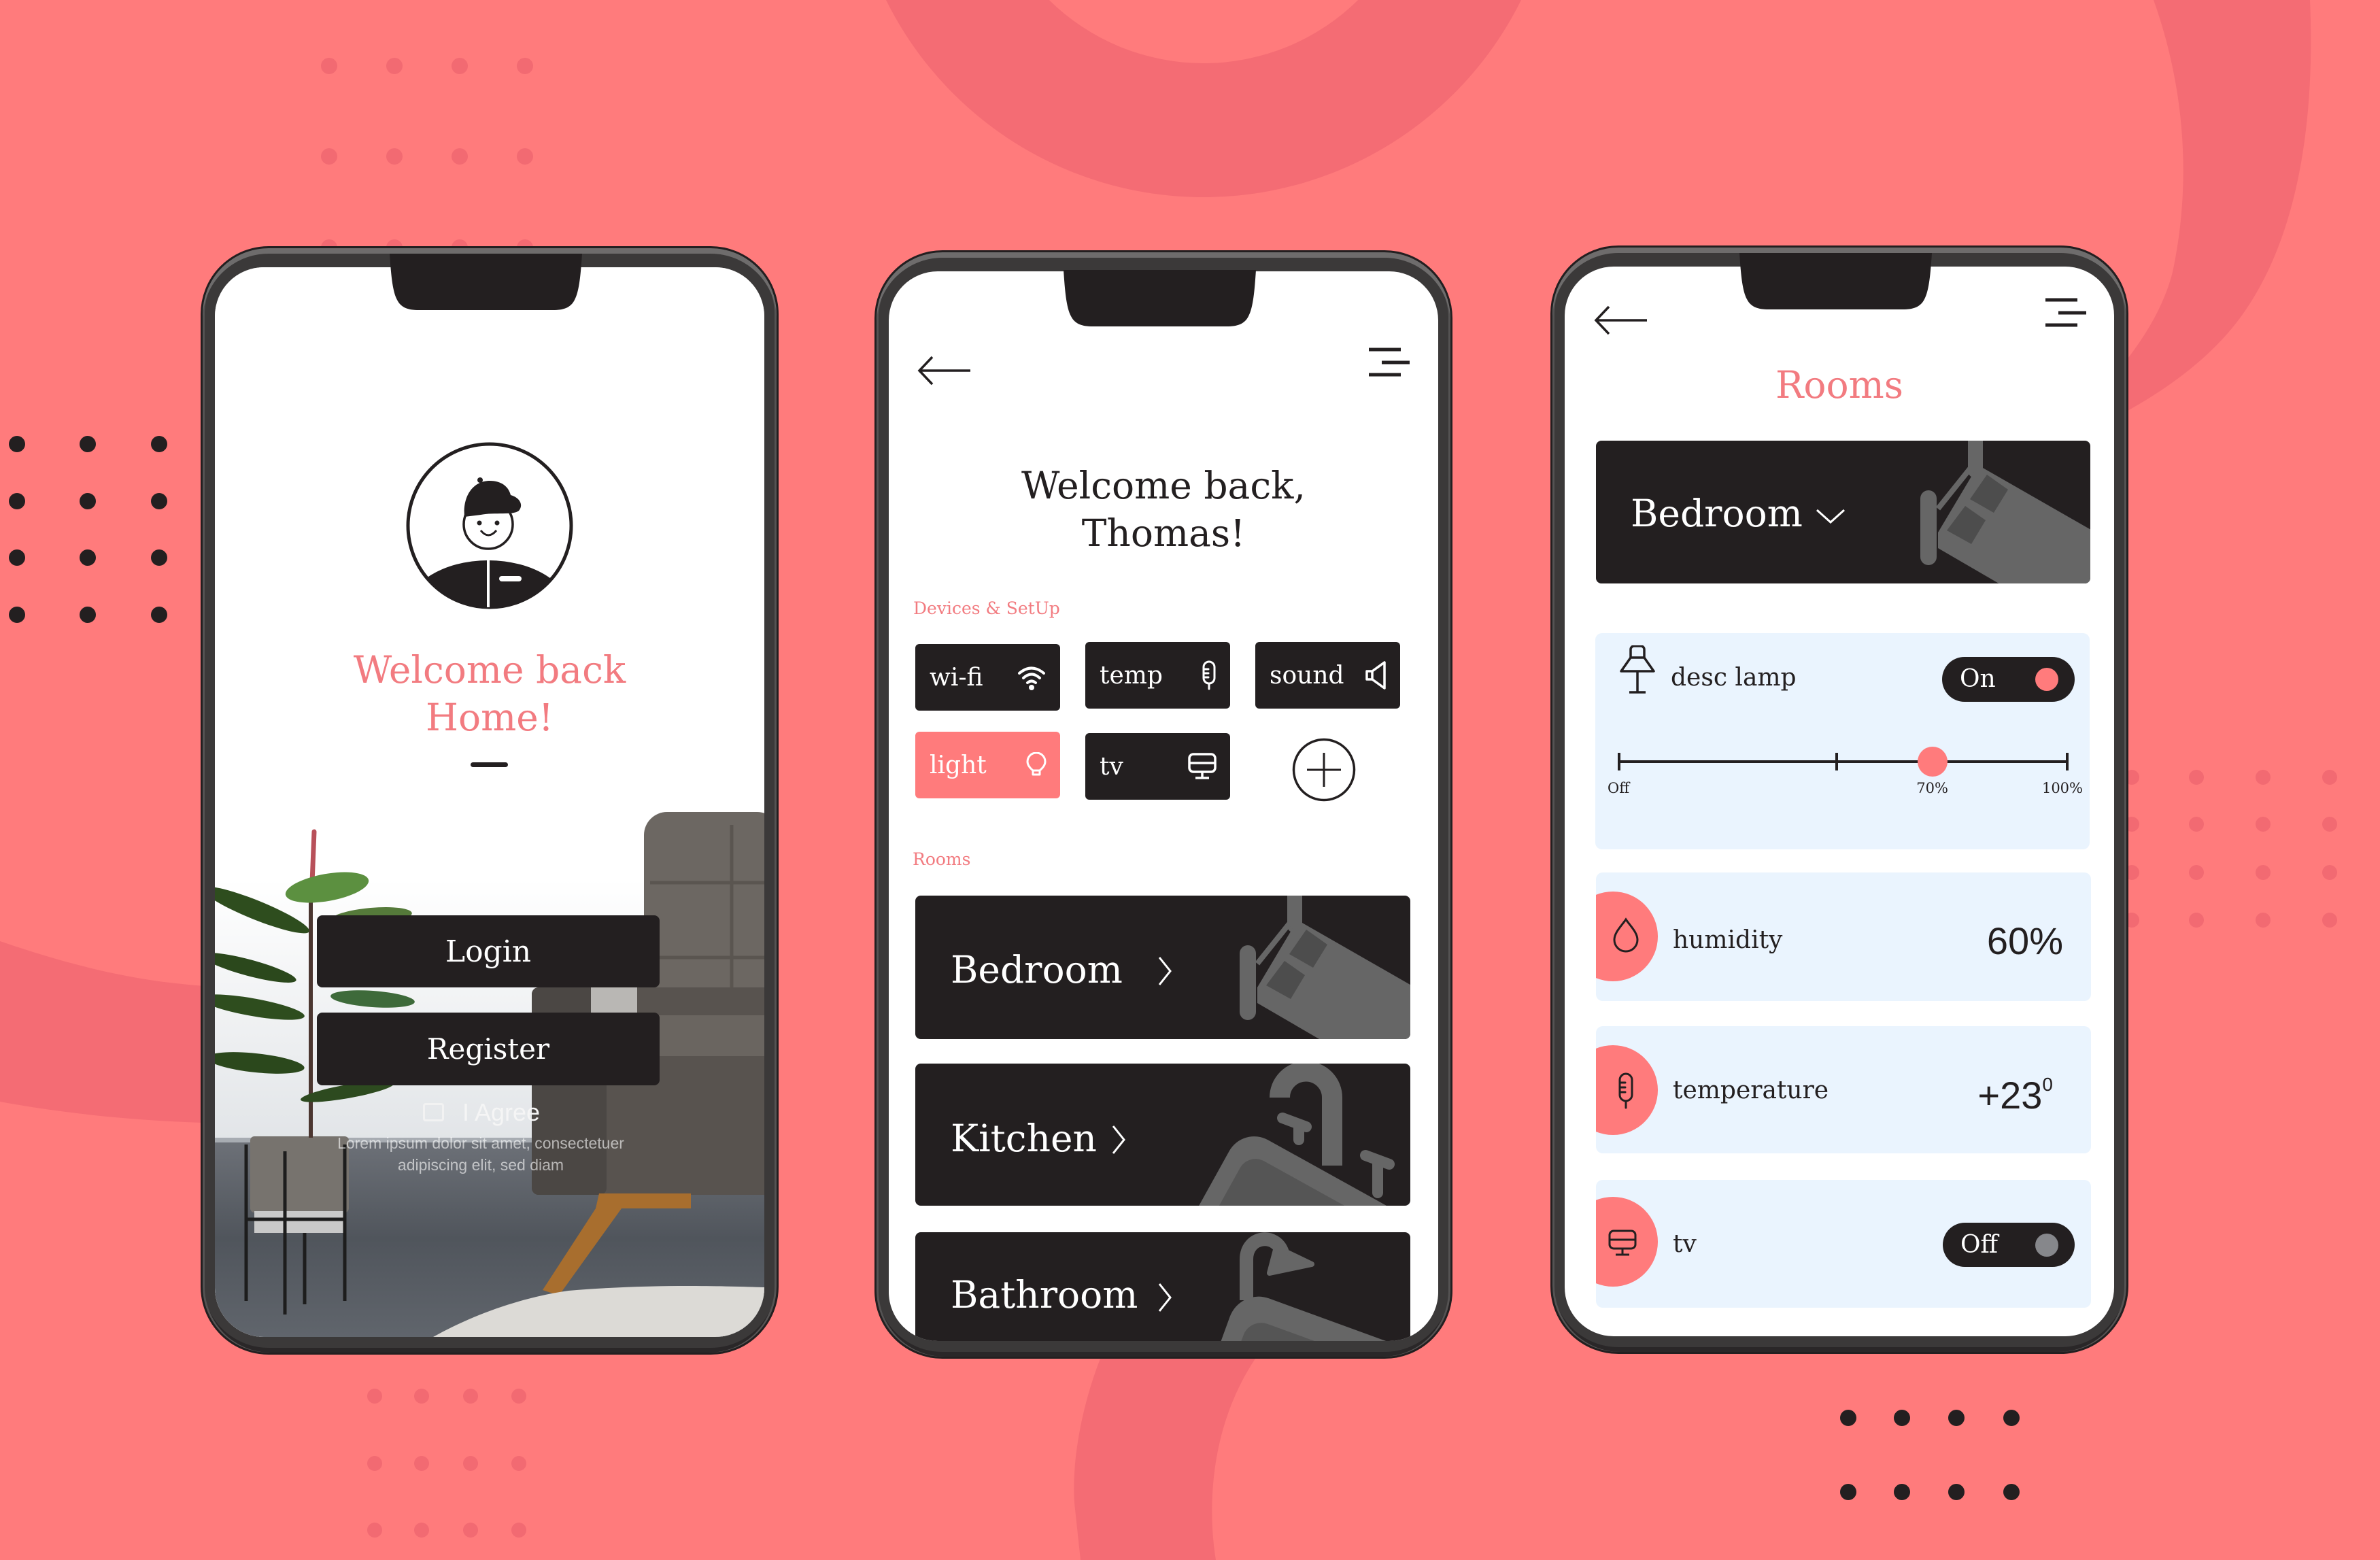 Image resolution: width=2380 pixels, height=1560 pixels. What do you see at coordinates (1843, 761) in the screenshot?
I see `brightness-slider-track` at bounding box center [1843, 761].